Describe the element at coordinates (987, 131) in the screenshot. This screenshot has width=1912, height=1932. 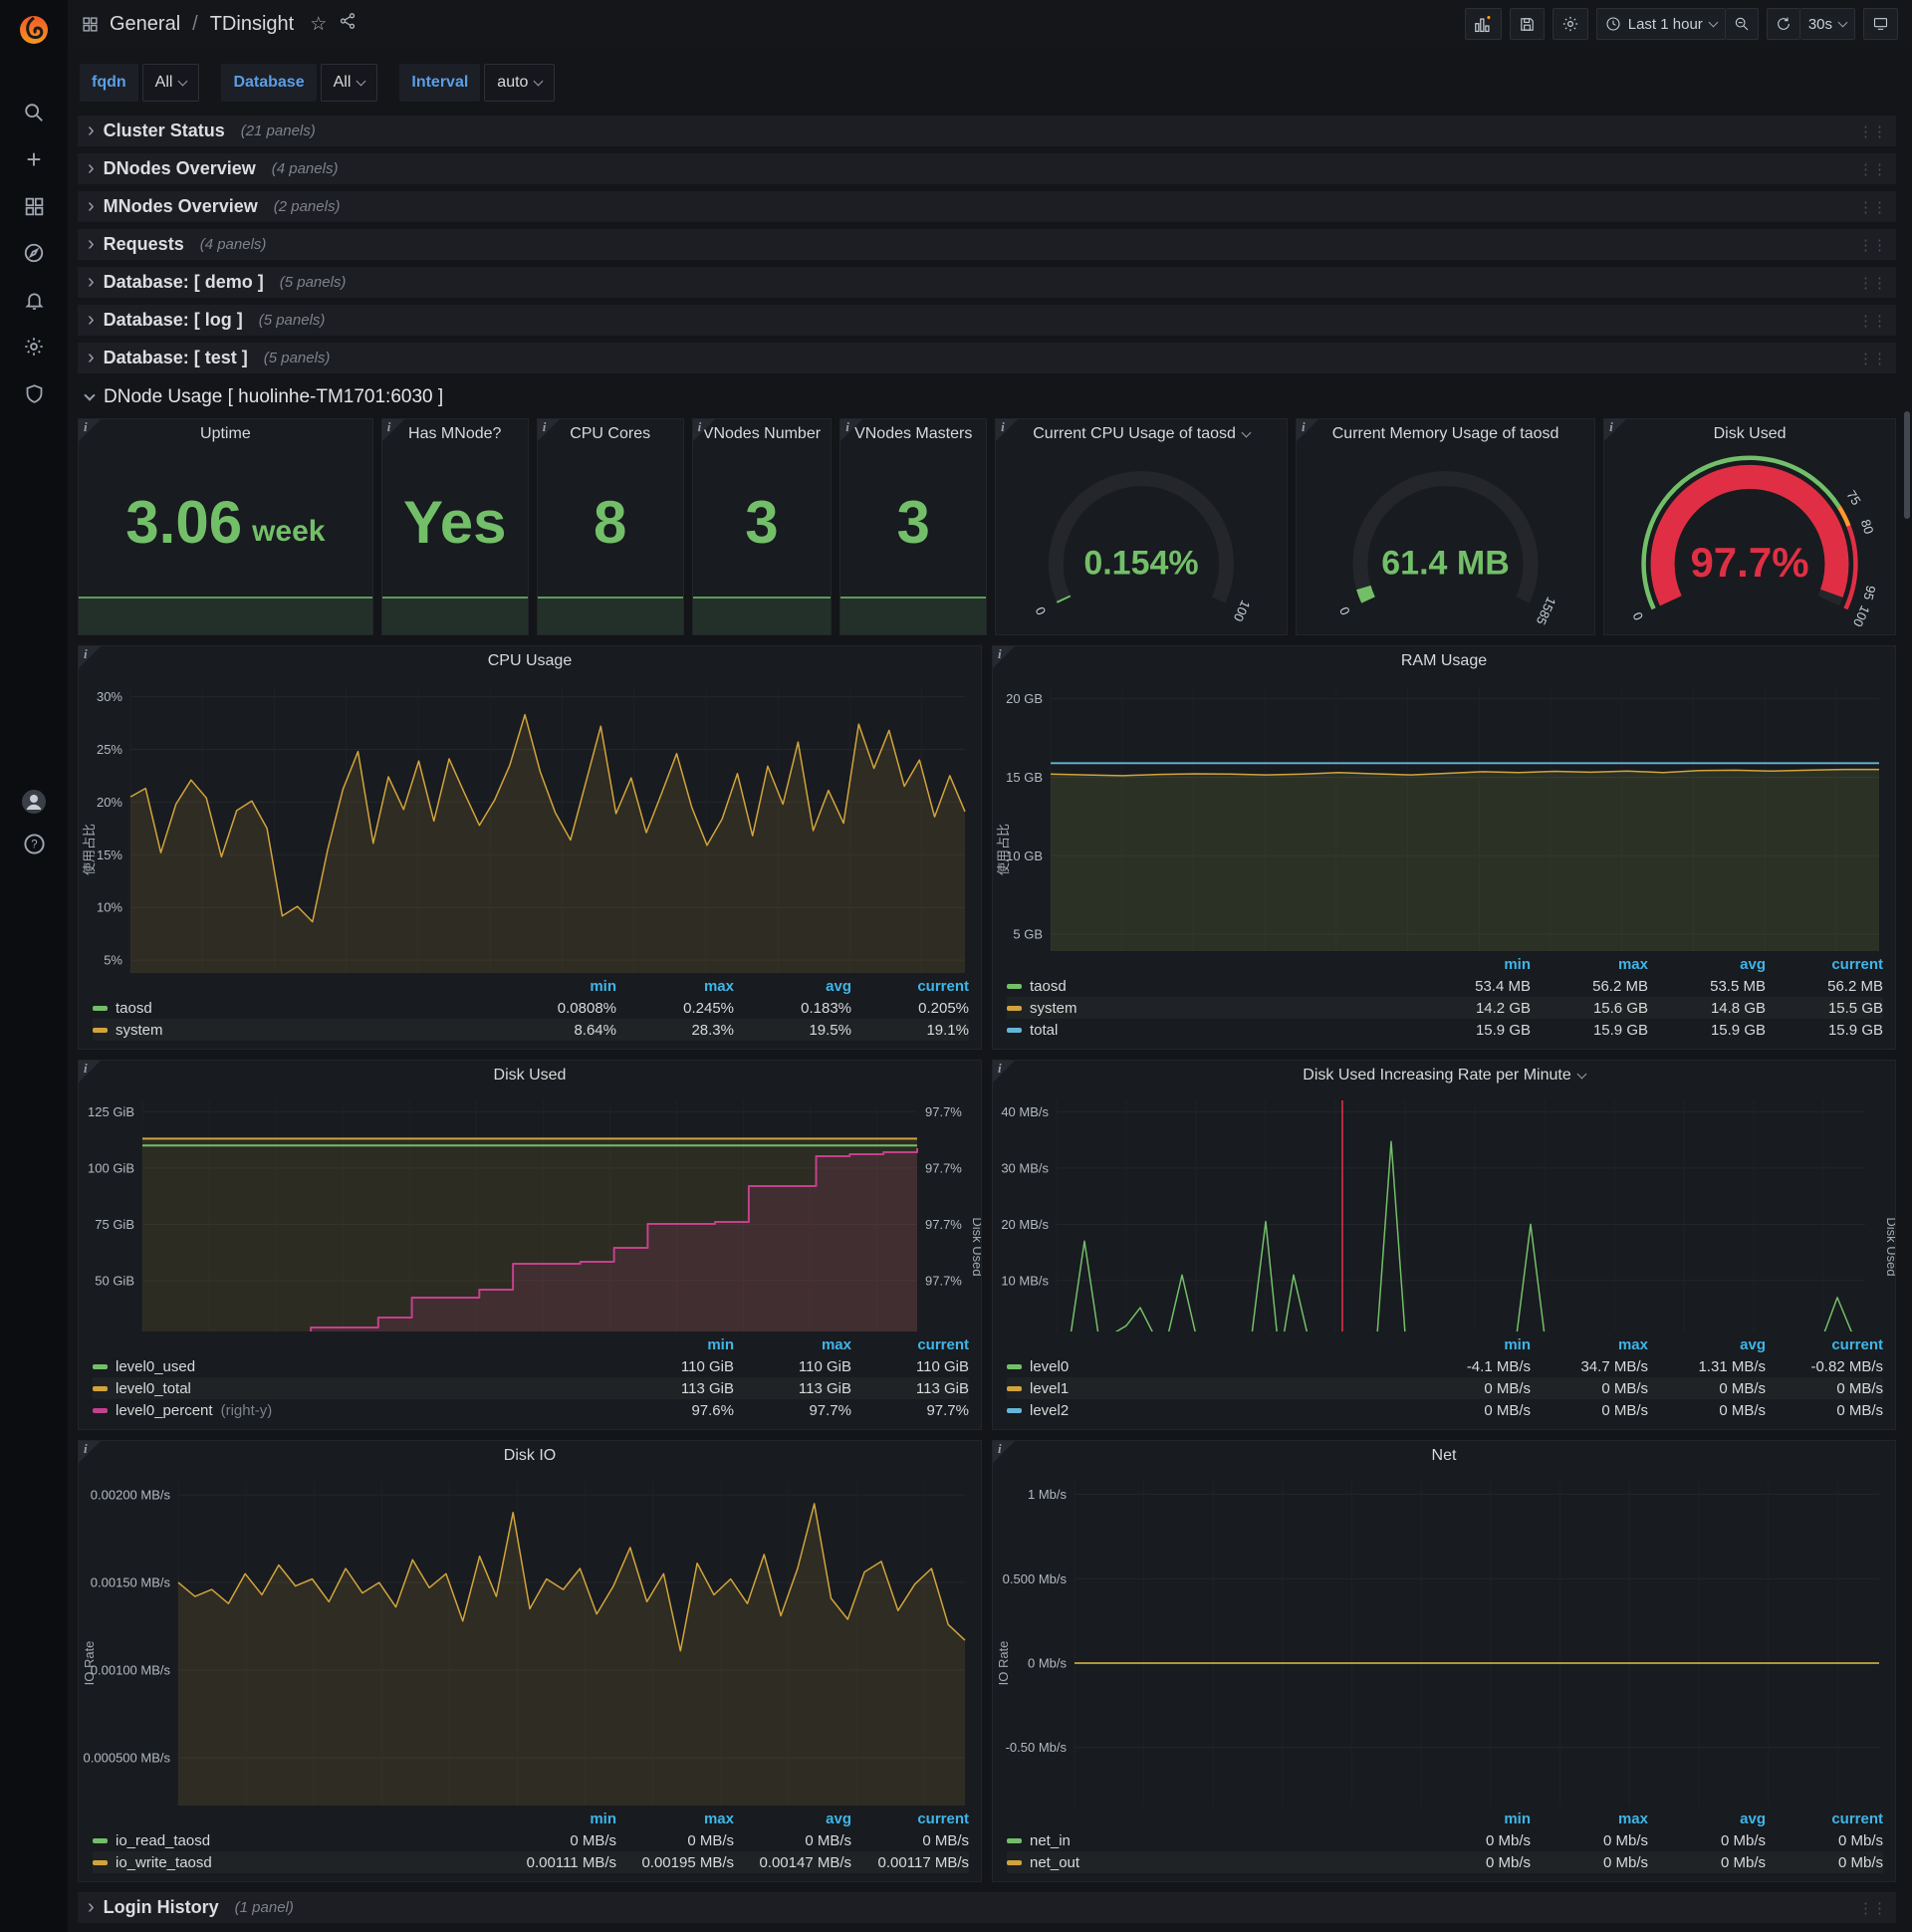
I see `row-cluster-status: › Cluster Status (21 panels) ⋮⋮` at that location.